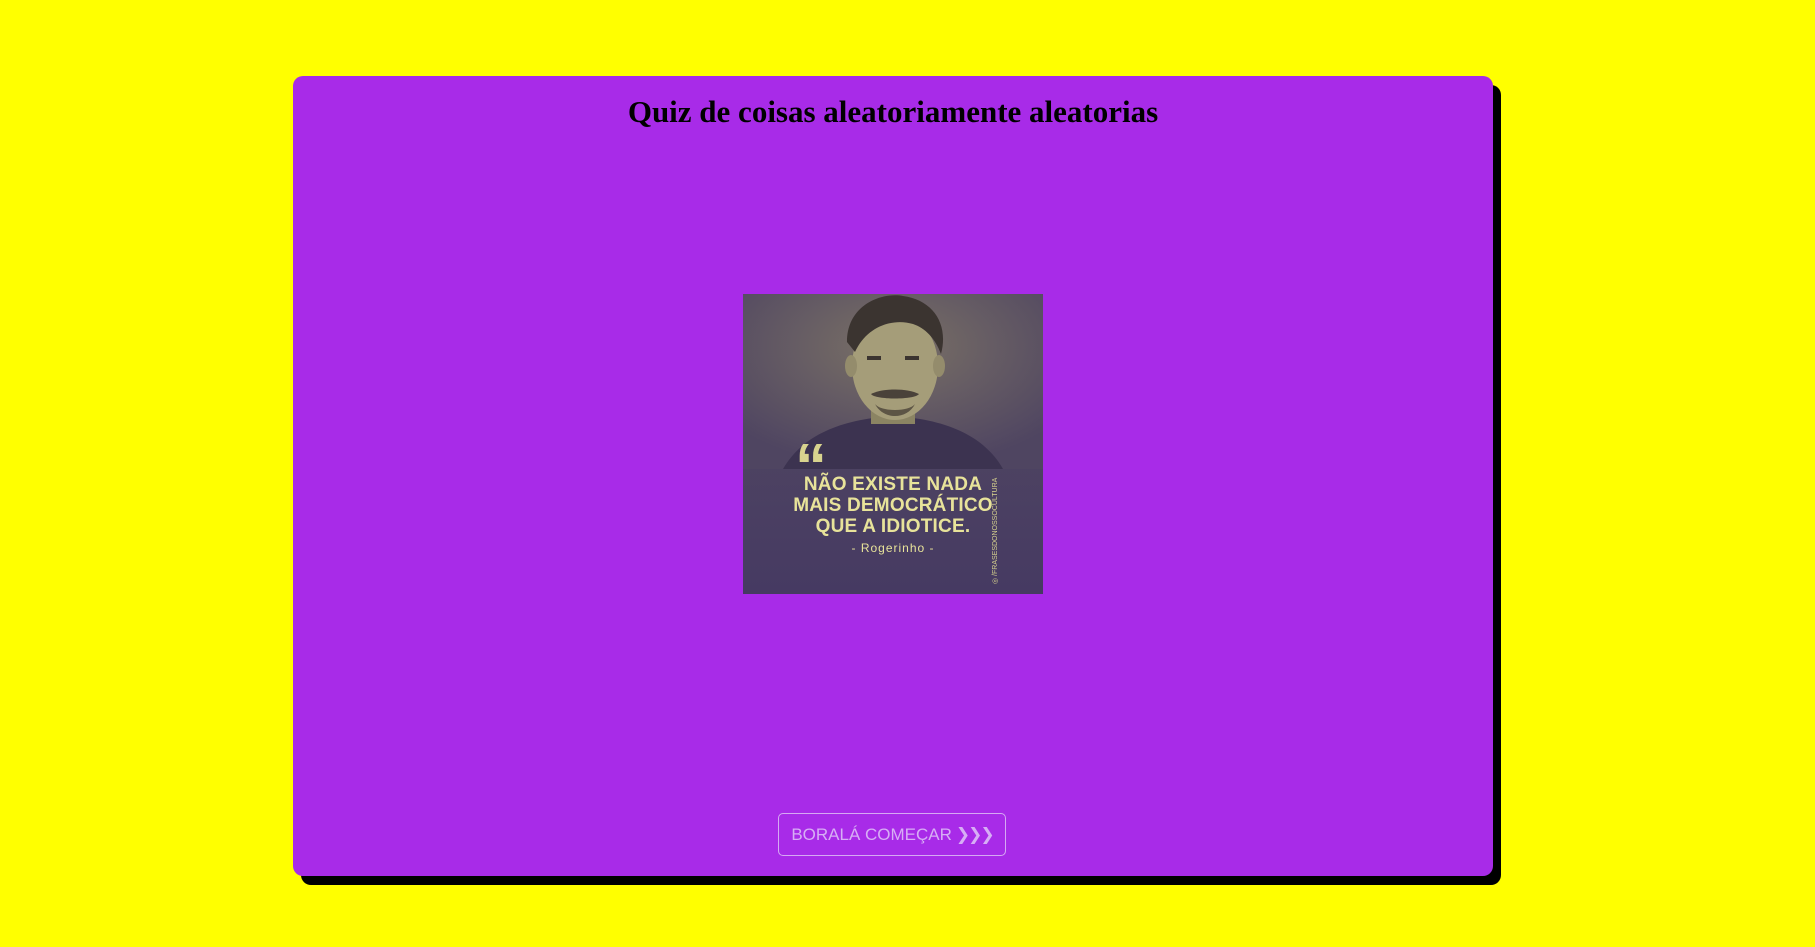  Describe the element at coordinates (893, 111) in the screenshot. I see `quiz-title: Quiz de coisas aleatoriamente aleatorias` at that location.